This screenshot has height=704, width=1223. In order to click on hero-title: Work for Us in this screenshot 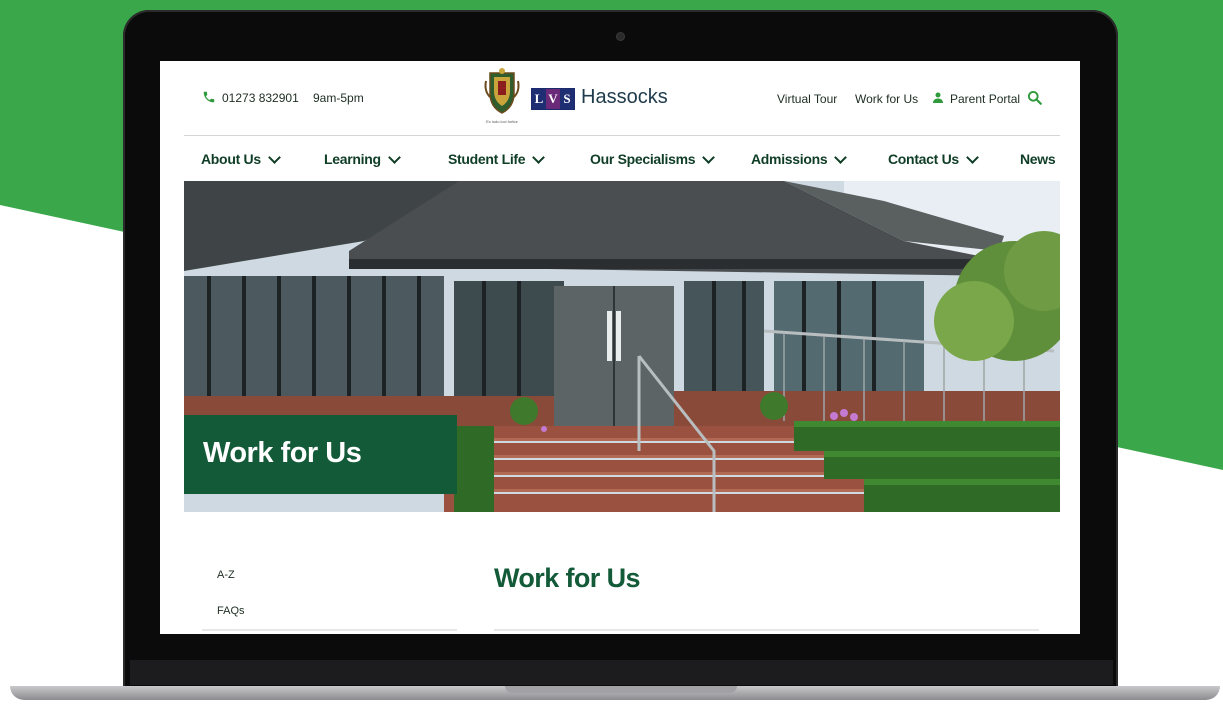, I will do `click(282, 453)`.